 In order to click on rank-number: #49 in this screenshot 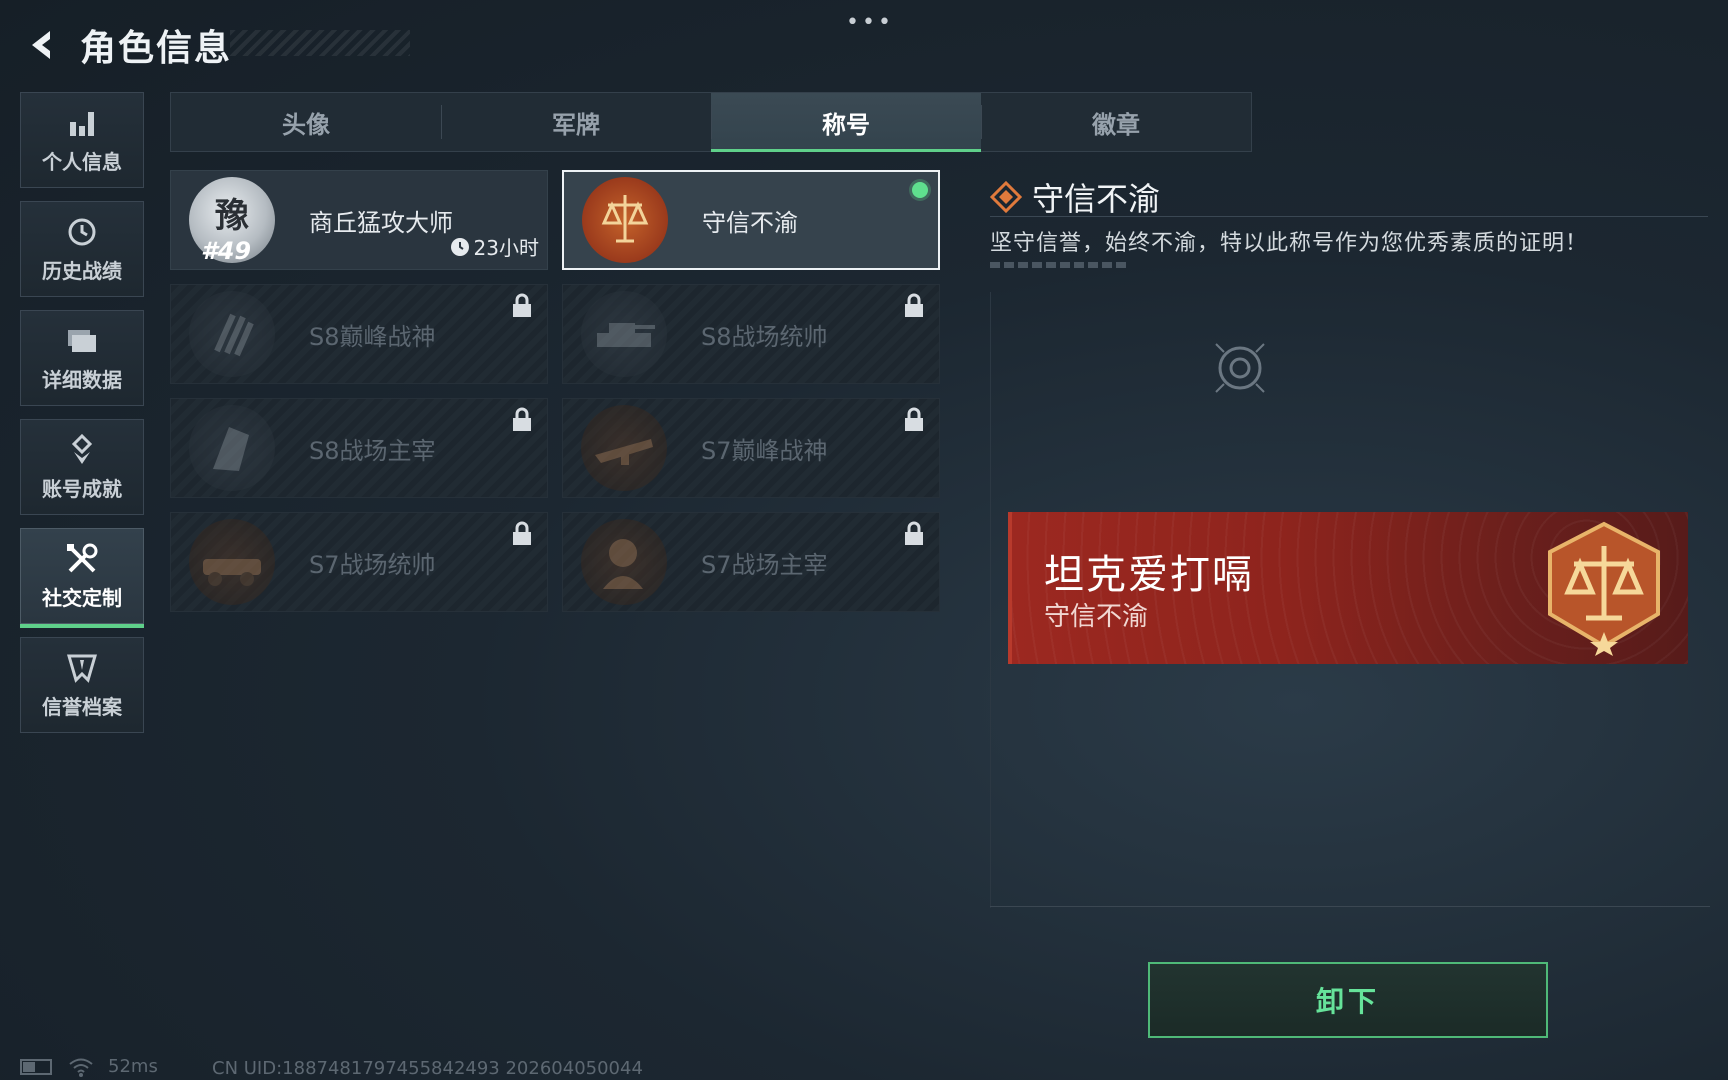, I will do `click(226, 251)`.